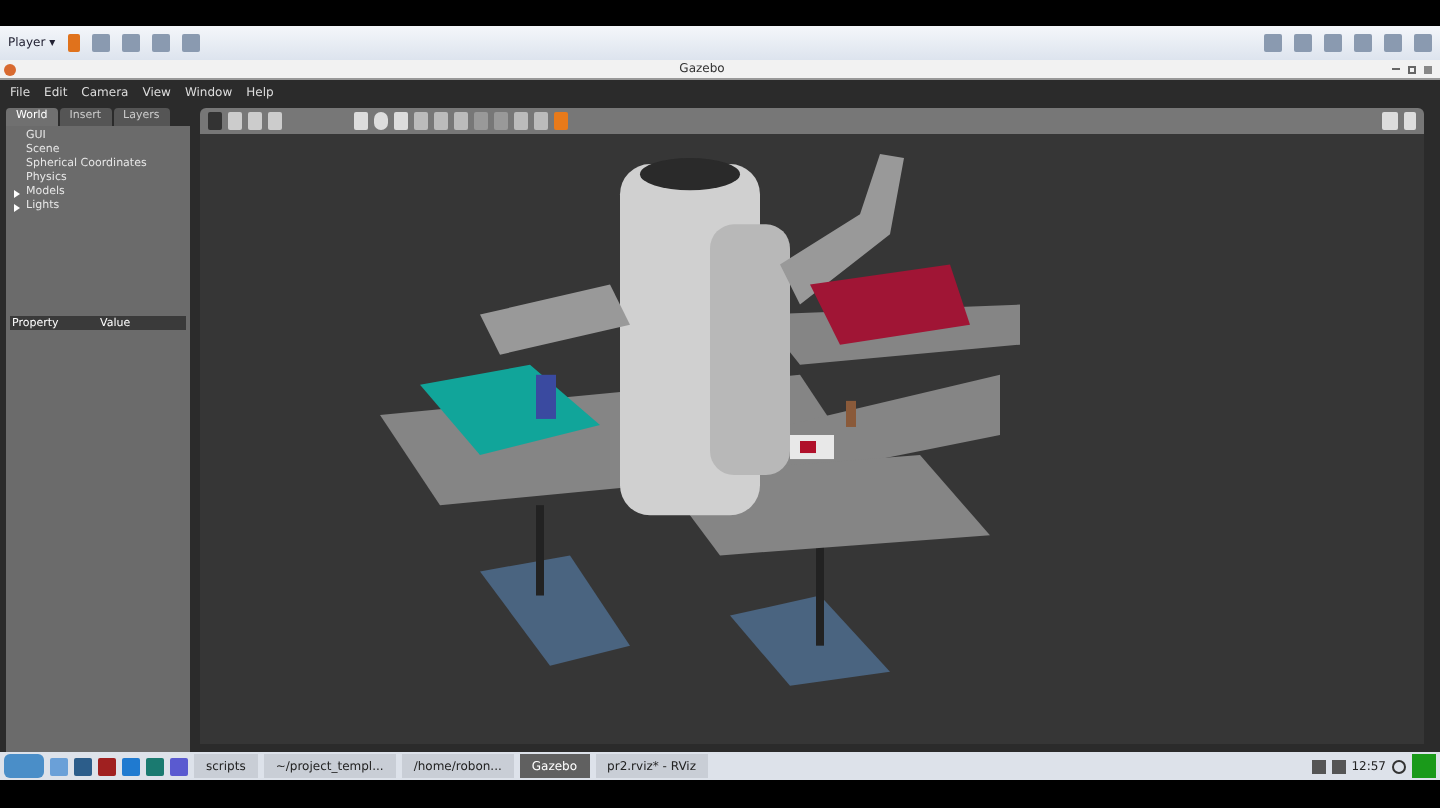 The height and width of the screenshot is (808, 1440). What do you see at coordinates (1412, 69) in the screenshot?
I see `maximize-icon` at bounding box center [1412, 69].